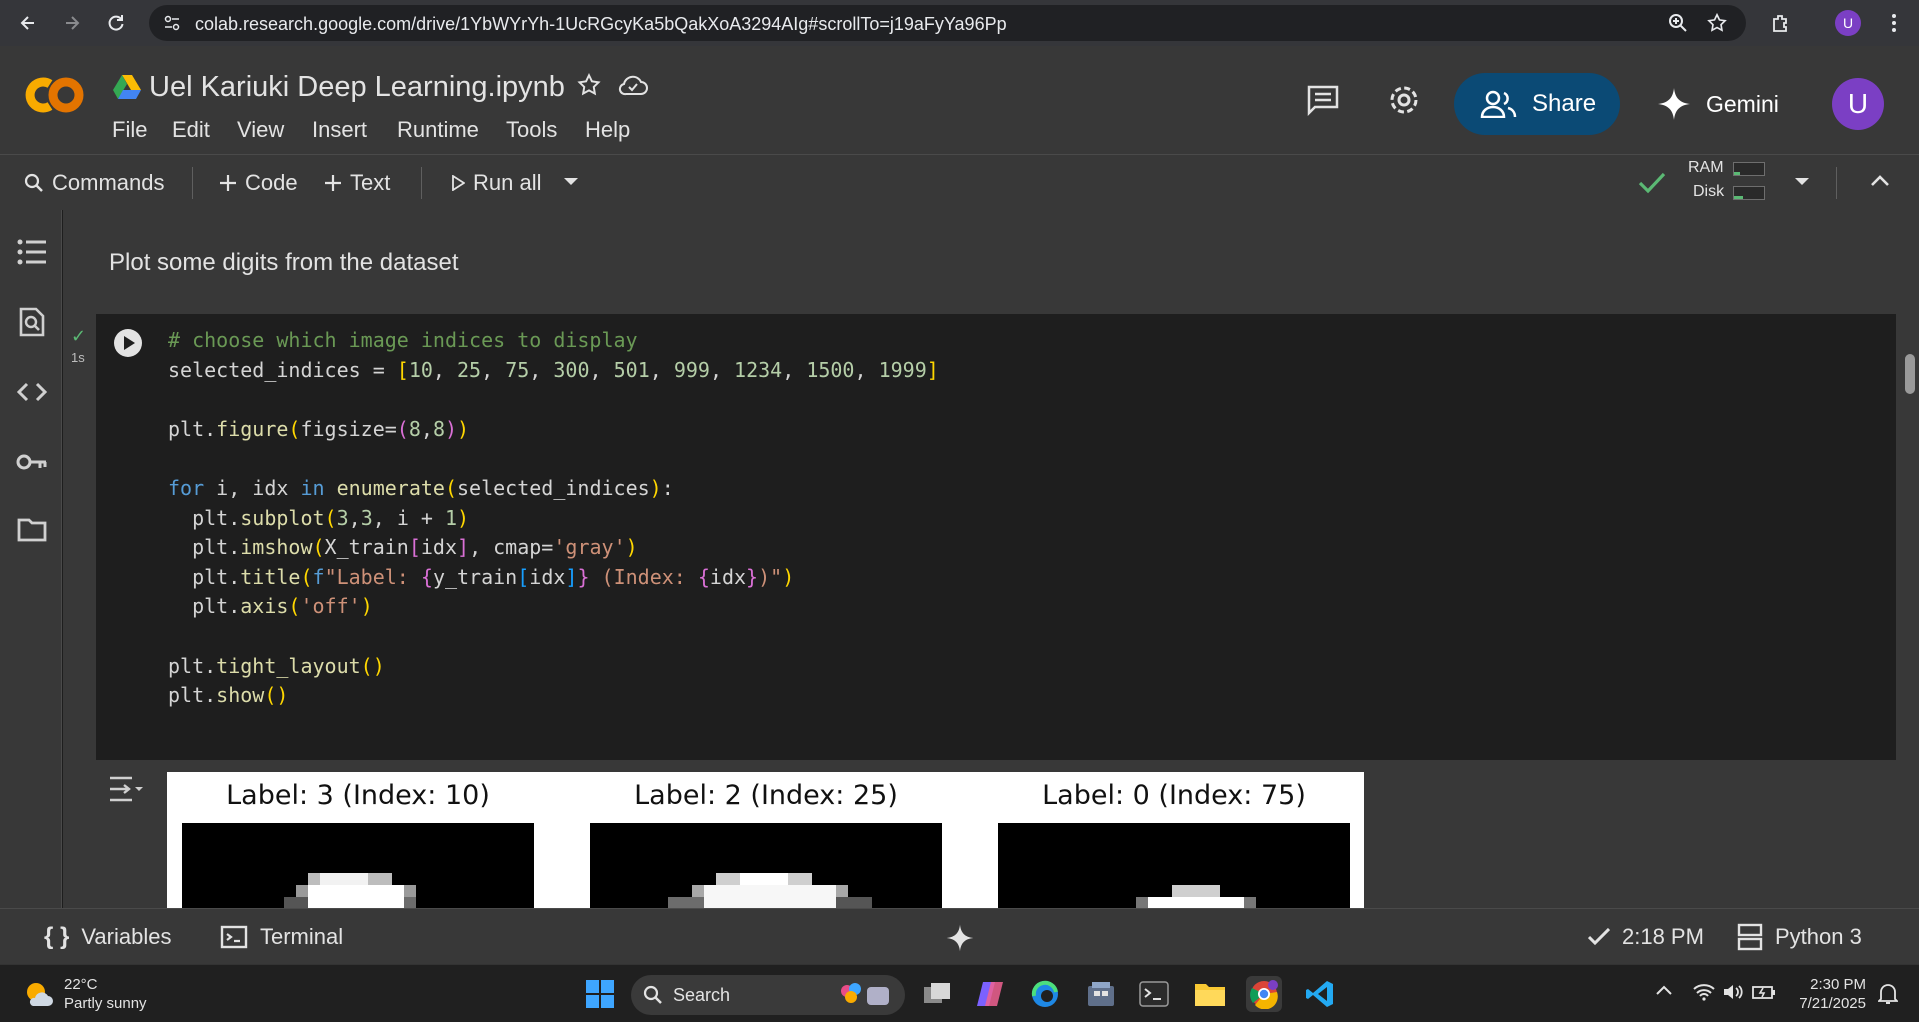  I want to click on comments-icon, so click(1323, 100).